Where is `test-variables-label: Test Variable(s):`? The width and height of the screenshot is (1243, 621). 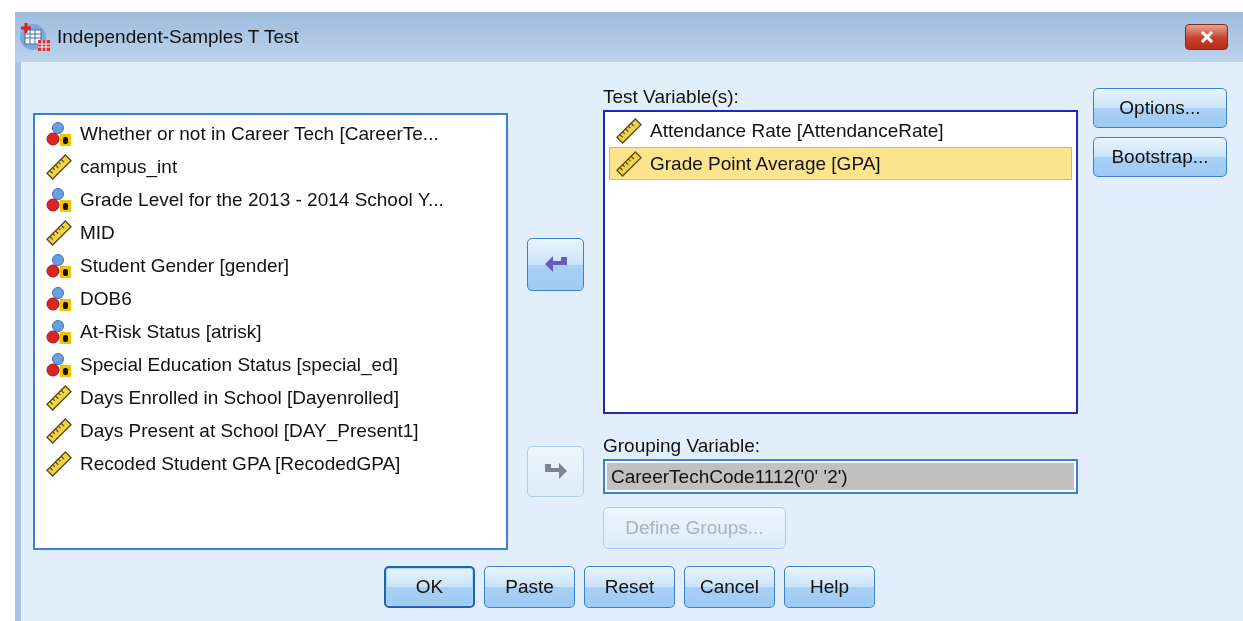 test-variables-label: Test Variable(s): is located at coordinates (671, 97).